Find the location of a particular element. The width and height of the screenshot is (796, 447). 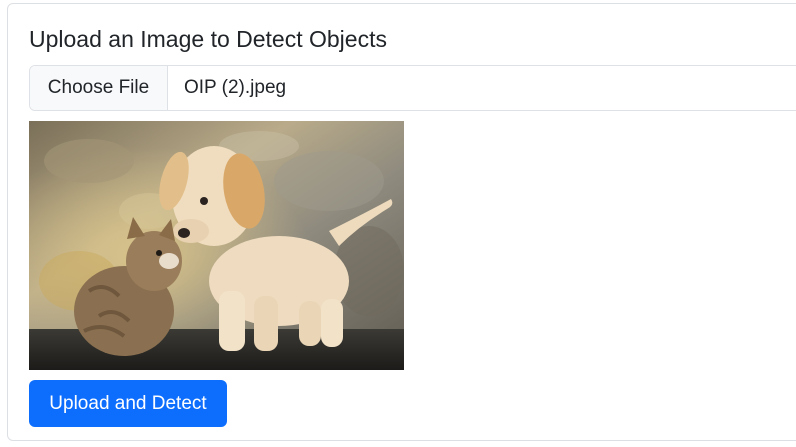

upload-and-detect-button: Upload and Detect is located at coordinates (128, 403).